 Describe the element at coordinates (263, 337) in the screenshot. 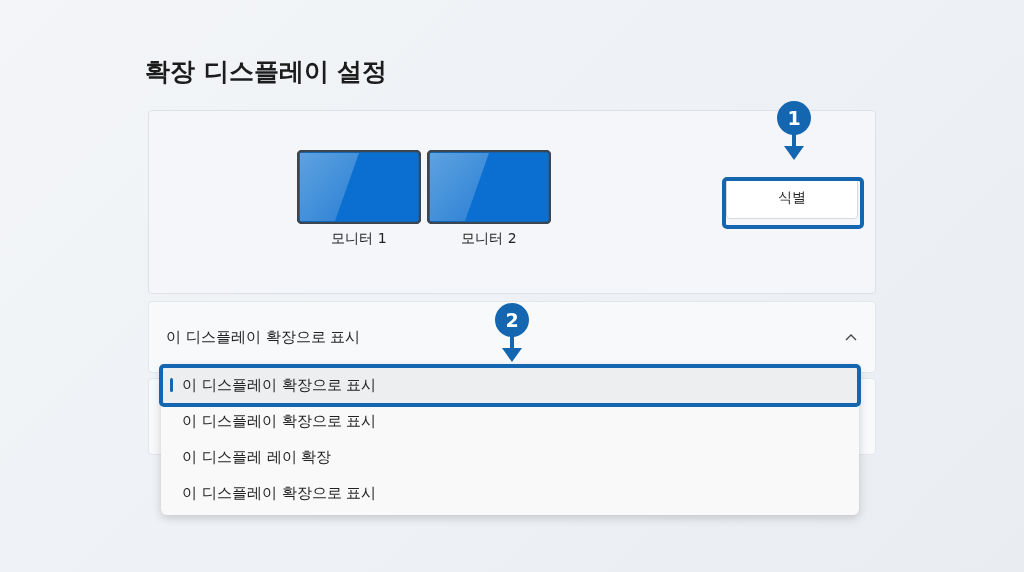

I see `dropdown-label: 이 디스플레이 확장으로 표시` at that location.